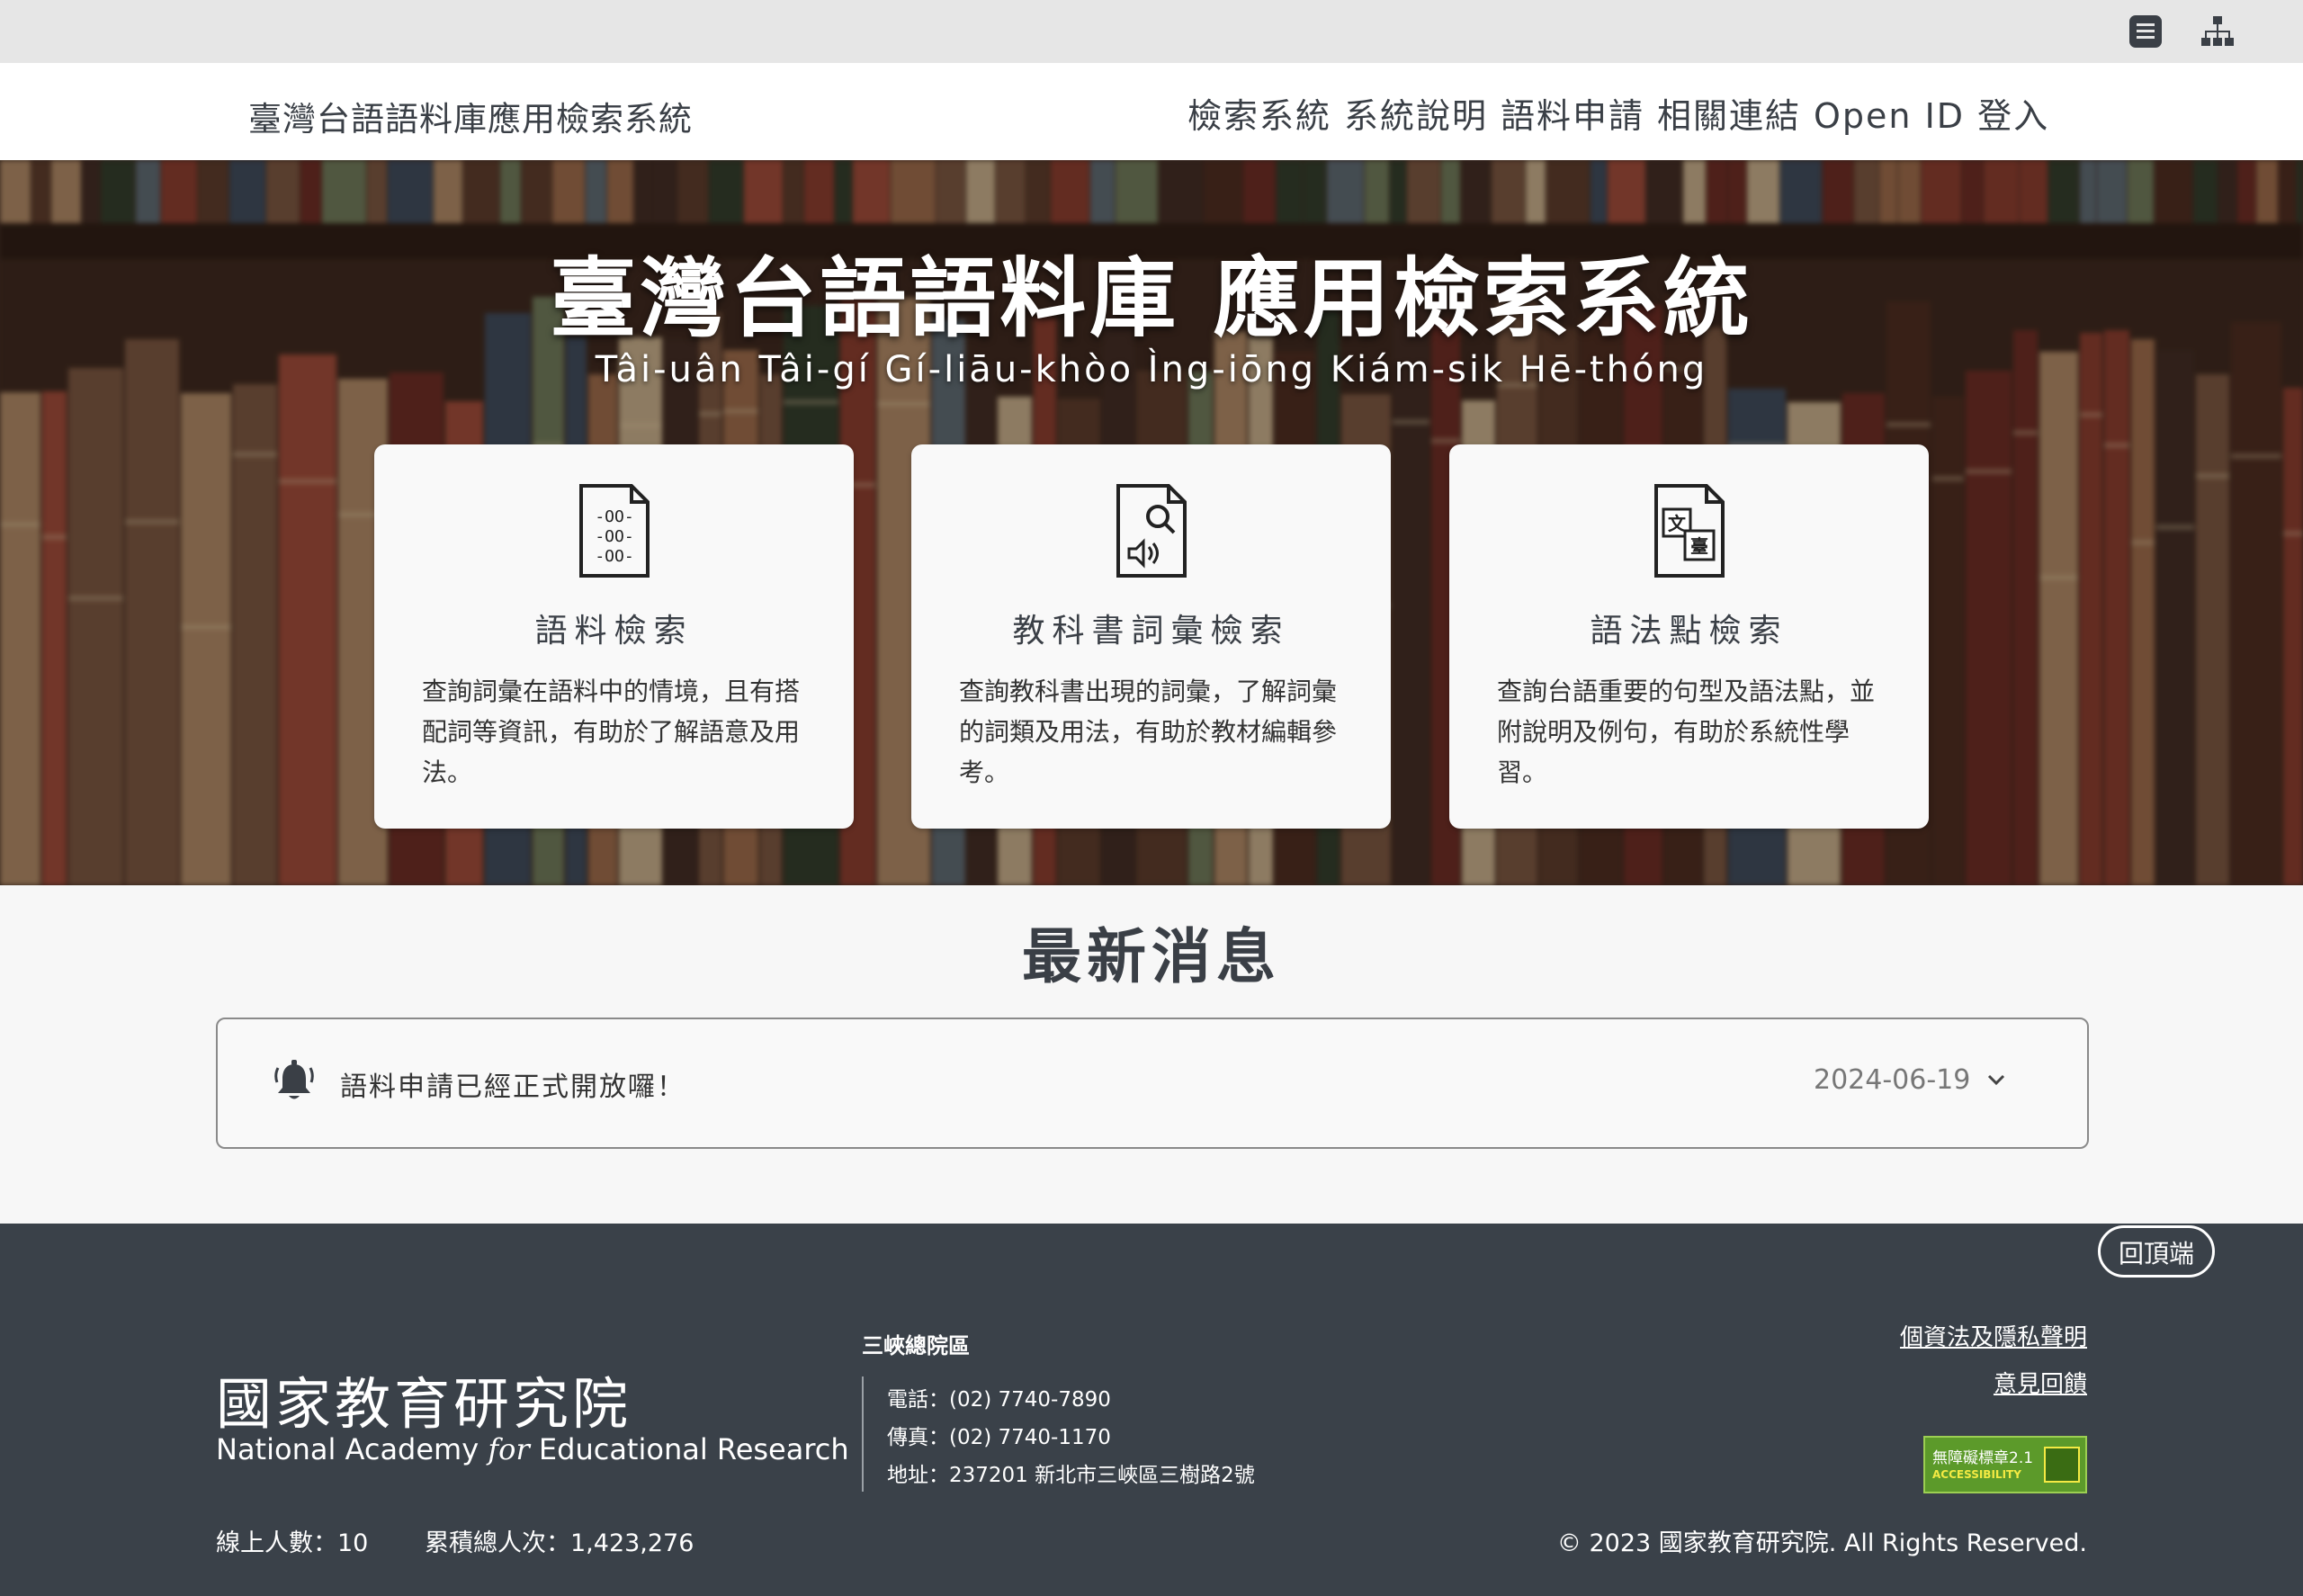 Image resolution: width=2303 pixels, height=1596 pixels. I want to click on card-textbook-vocab-search: 教科書詞彙檢索 查詢教科書出現的詞彙，了解詞彙的詞類及用法，有助於教材編輯參考。, so click(1151, 636).